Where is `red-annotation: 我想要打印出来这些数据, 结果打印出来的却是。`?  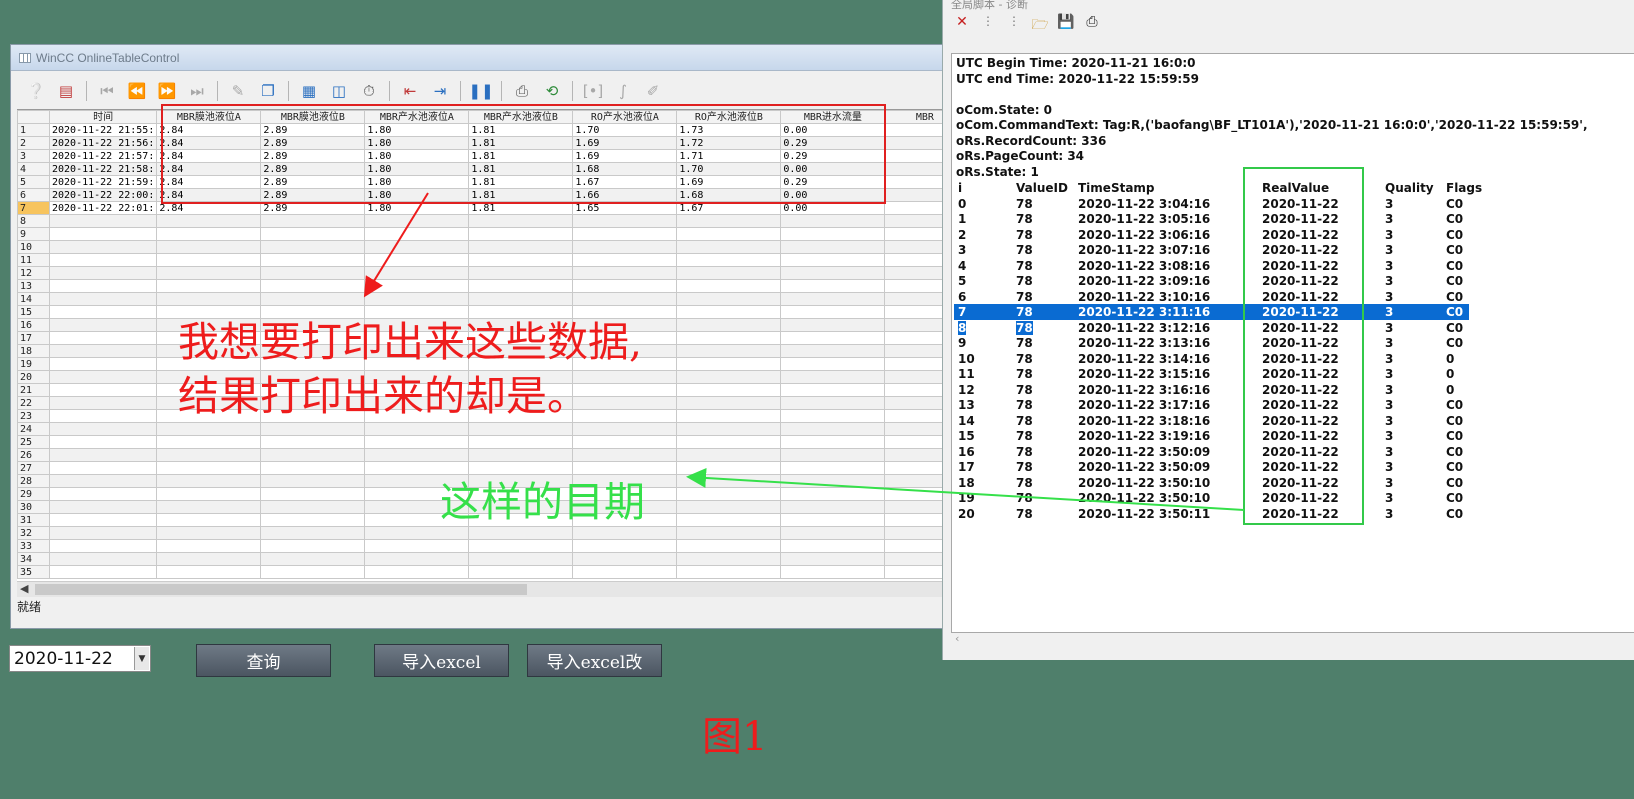
red-annotation: 我想要打印出来这些数据, 结果打印出来的却是。 is located at coordinates (410, 369).